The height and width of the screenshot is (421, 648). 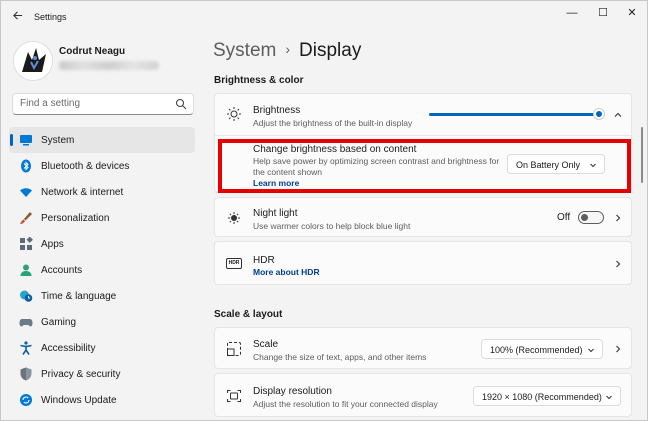 What do you see at coordinates (513, 114) in the screenshot?
I see `brightness-slider-track` at bounding box center [513, 114].